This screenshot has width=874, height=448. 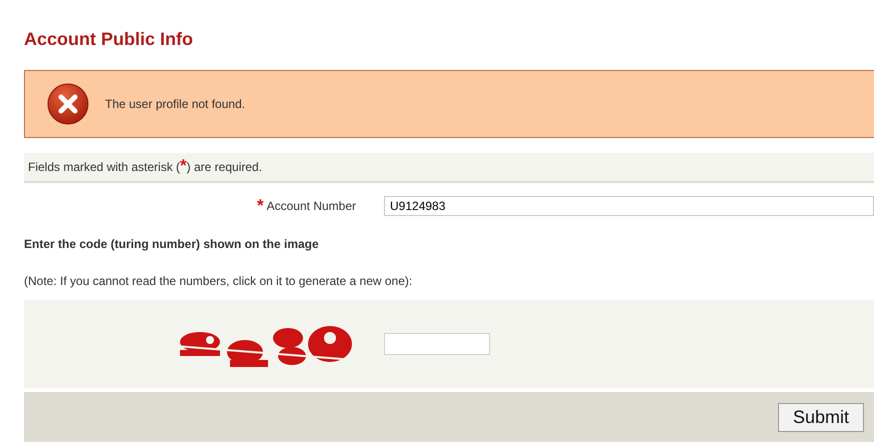 What do you see at coordinates (260, 206) in the screenshot?
I see `required-asterisk: *` at bounding box center [260, 206].